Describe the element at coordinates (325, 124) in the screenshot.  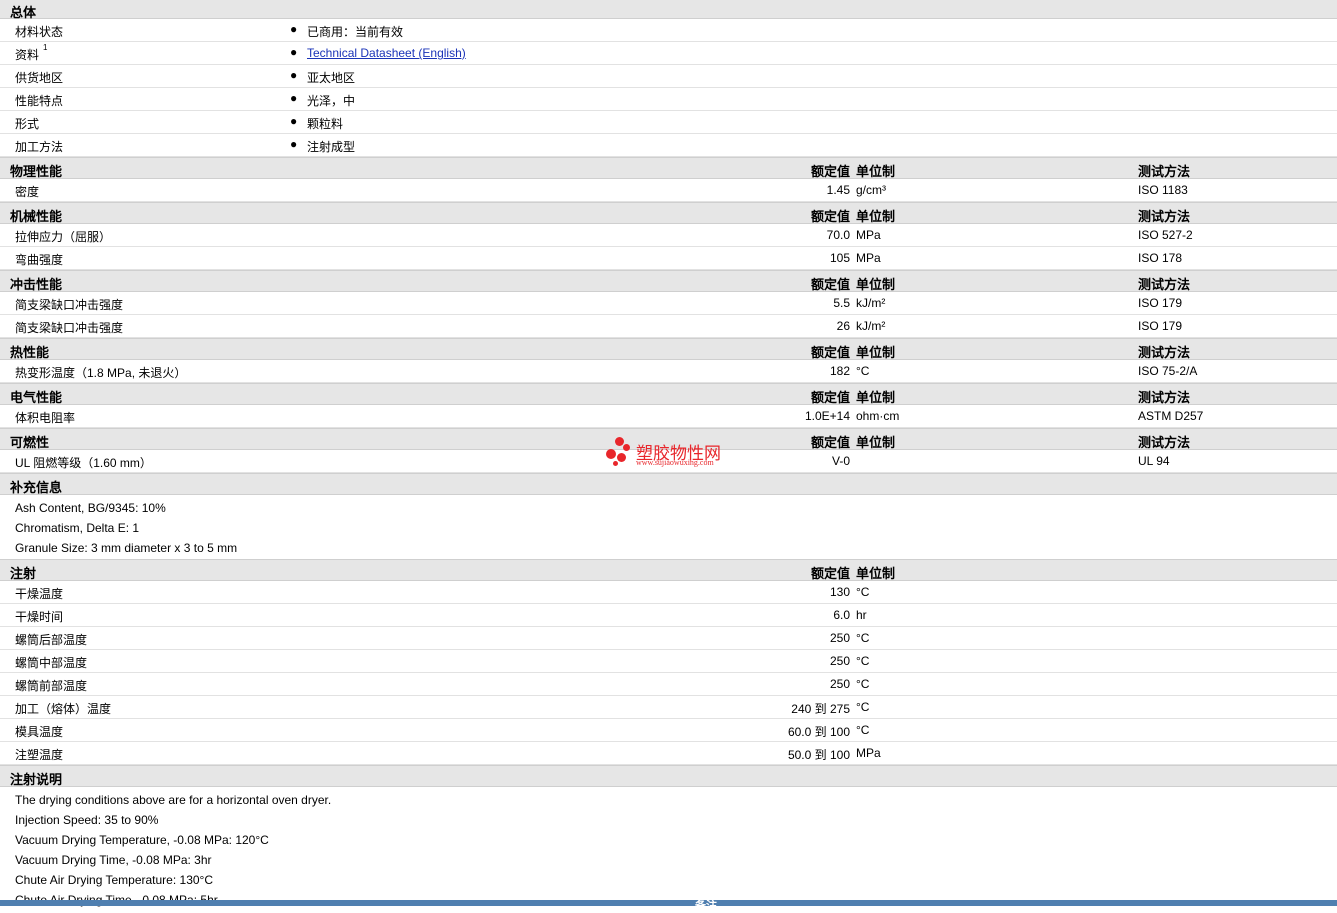
I see `row-value: 颗粒料` at that location.